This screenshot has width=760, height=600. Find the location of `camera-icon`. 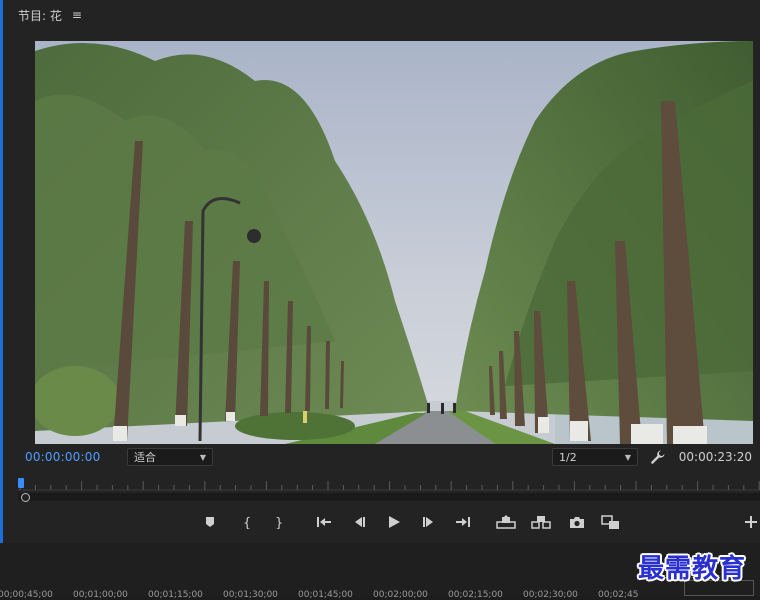

camera-icon is located at coordinates (577, 522).